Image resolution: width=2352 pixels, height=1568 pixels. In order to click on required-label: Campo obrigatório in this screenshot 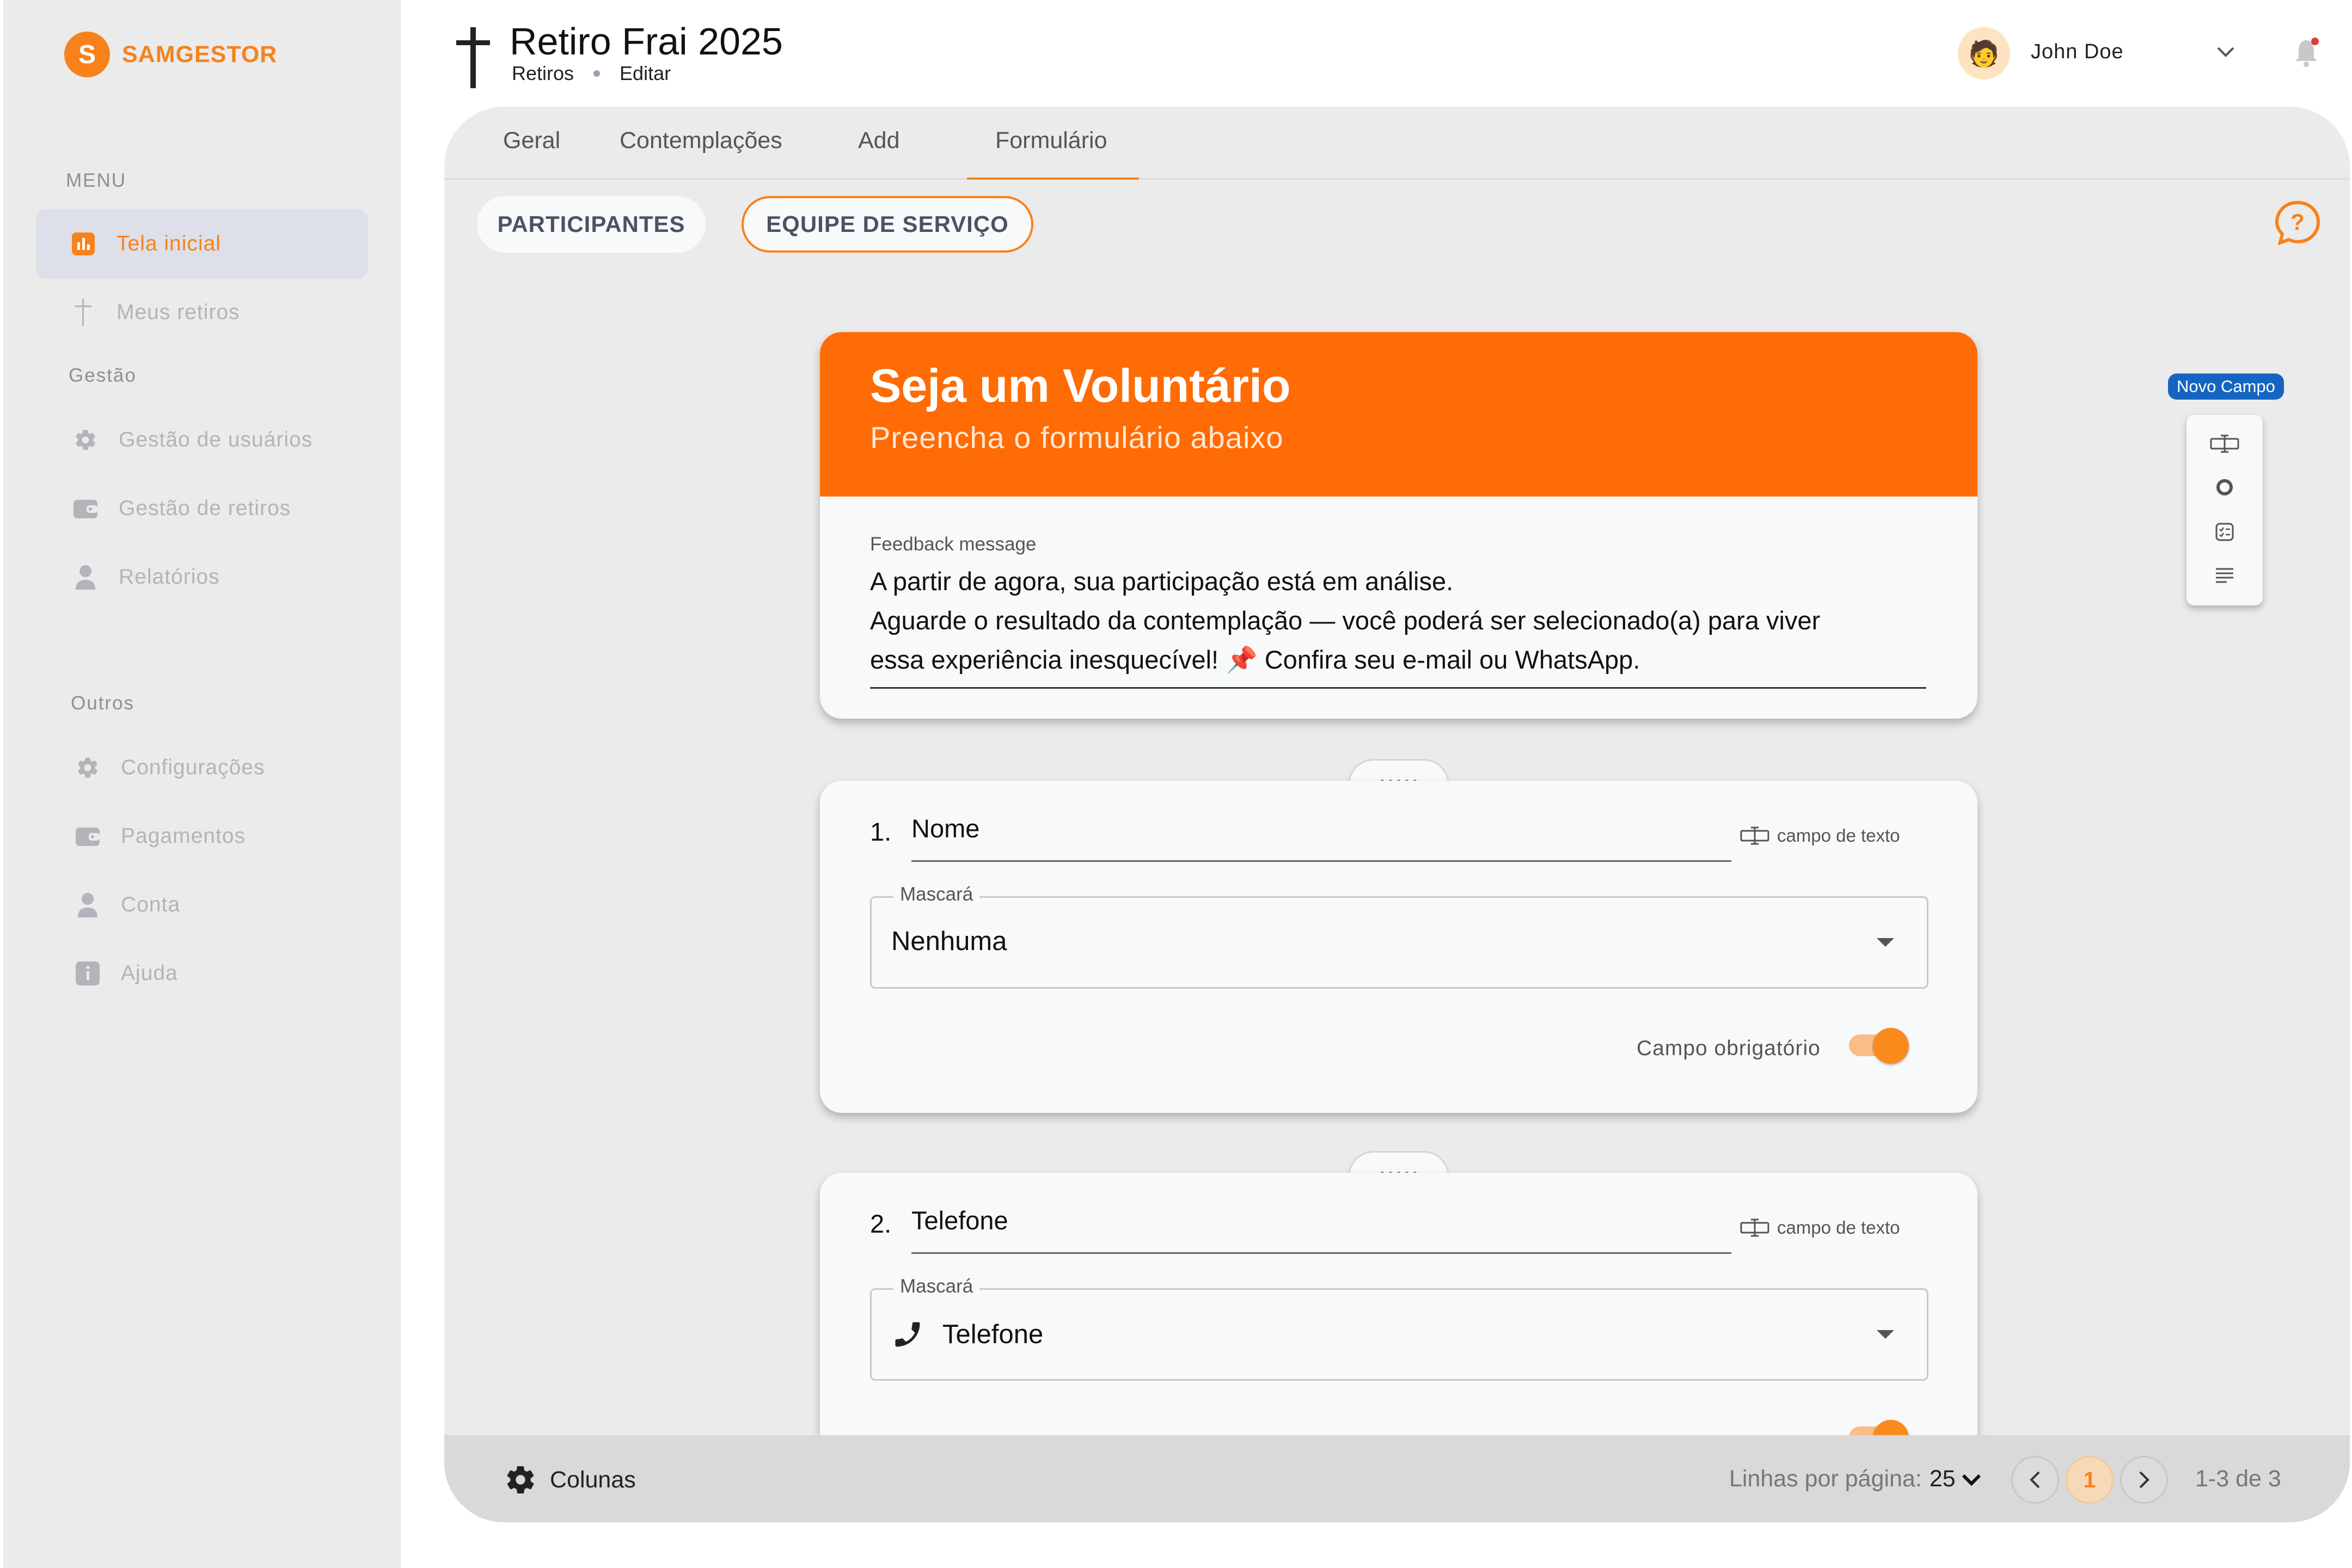, I will do `click(1729, 1048)`.